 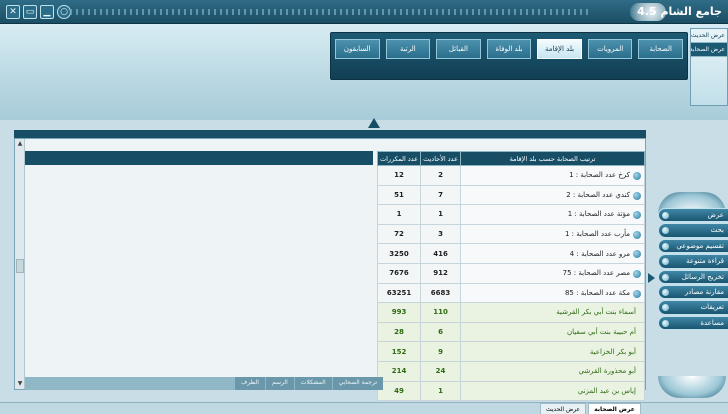 I want to click on cell-label: مأرب عدد الصحابة : 1, so click(x=552, y=234).